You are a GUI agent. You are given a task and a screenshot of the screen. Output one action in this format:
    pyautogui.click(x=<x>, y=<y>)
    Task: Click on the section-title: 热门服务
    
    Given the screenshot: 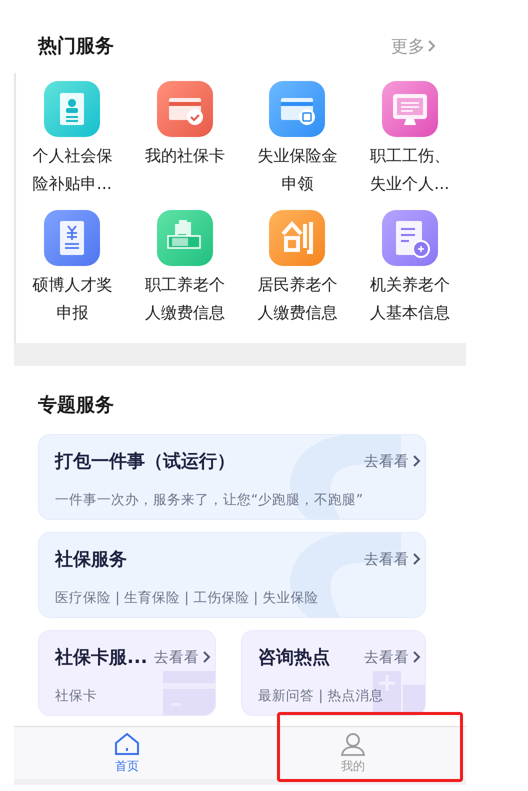 What is the action you would take?
    pyautogui.click(x=76, y=46)
    